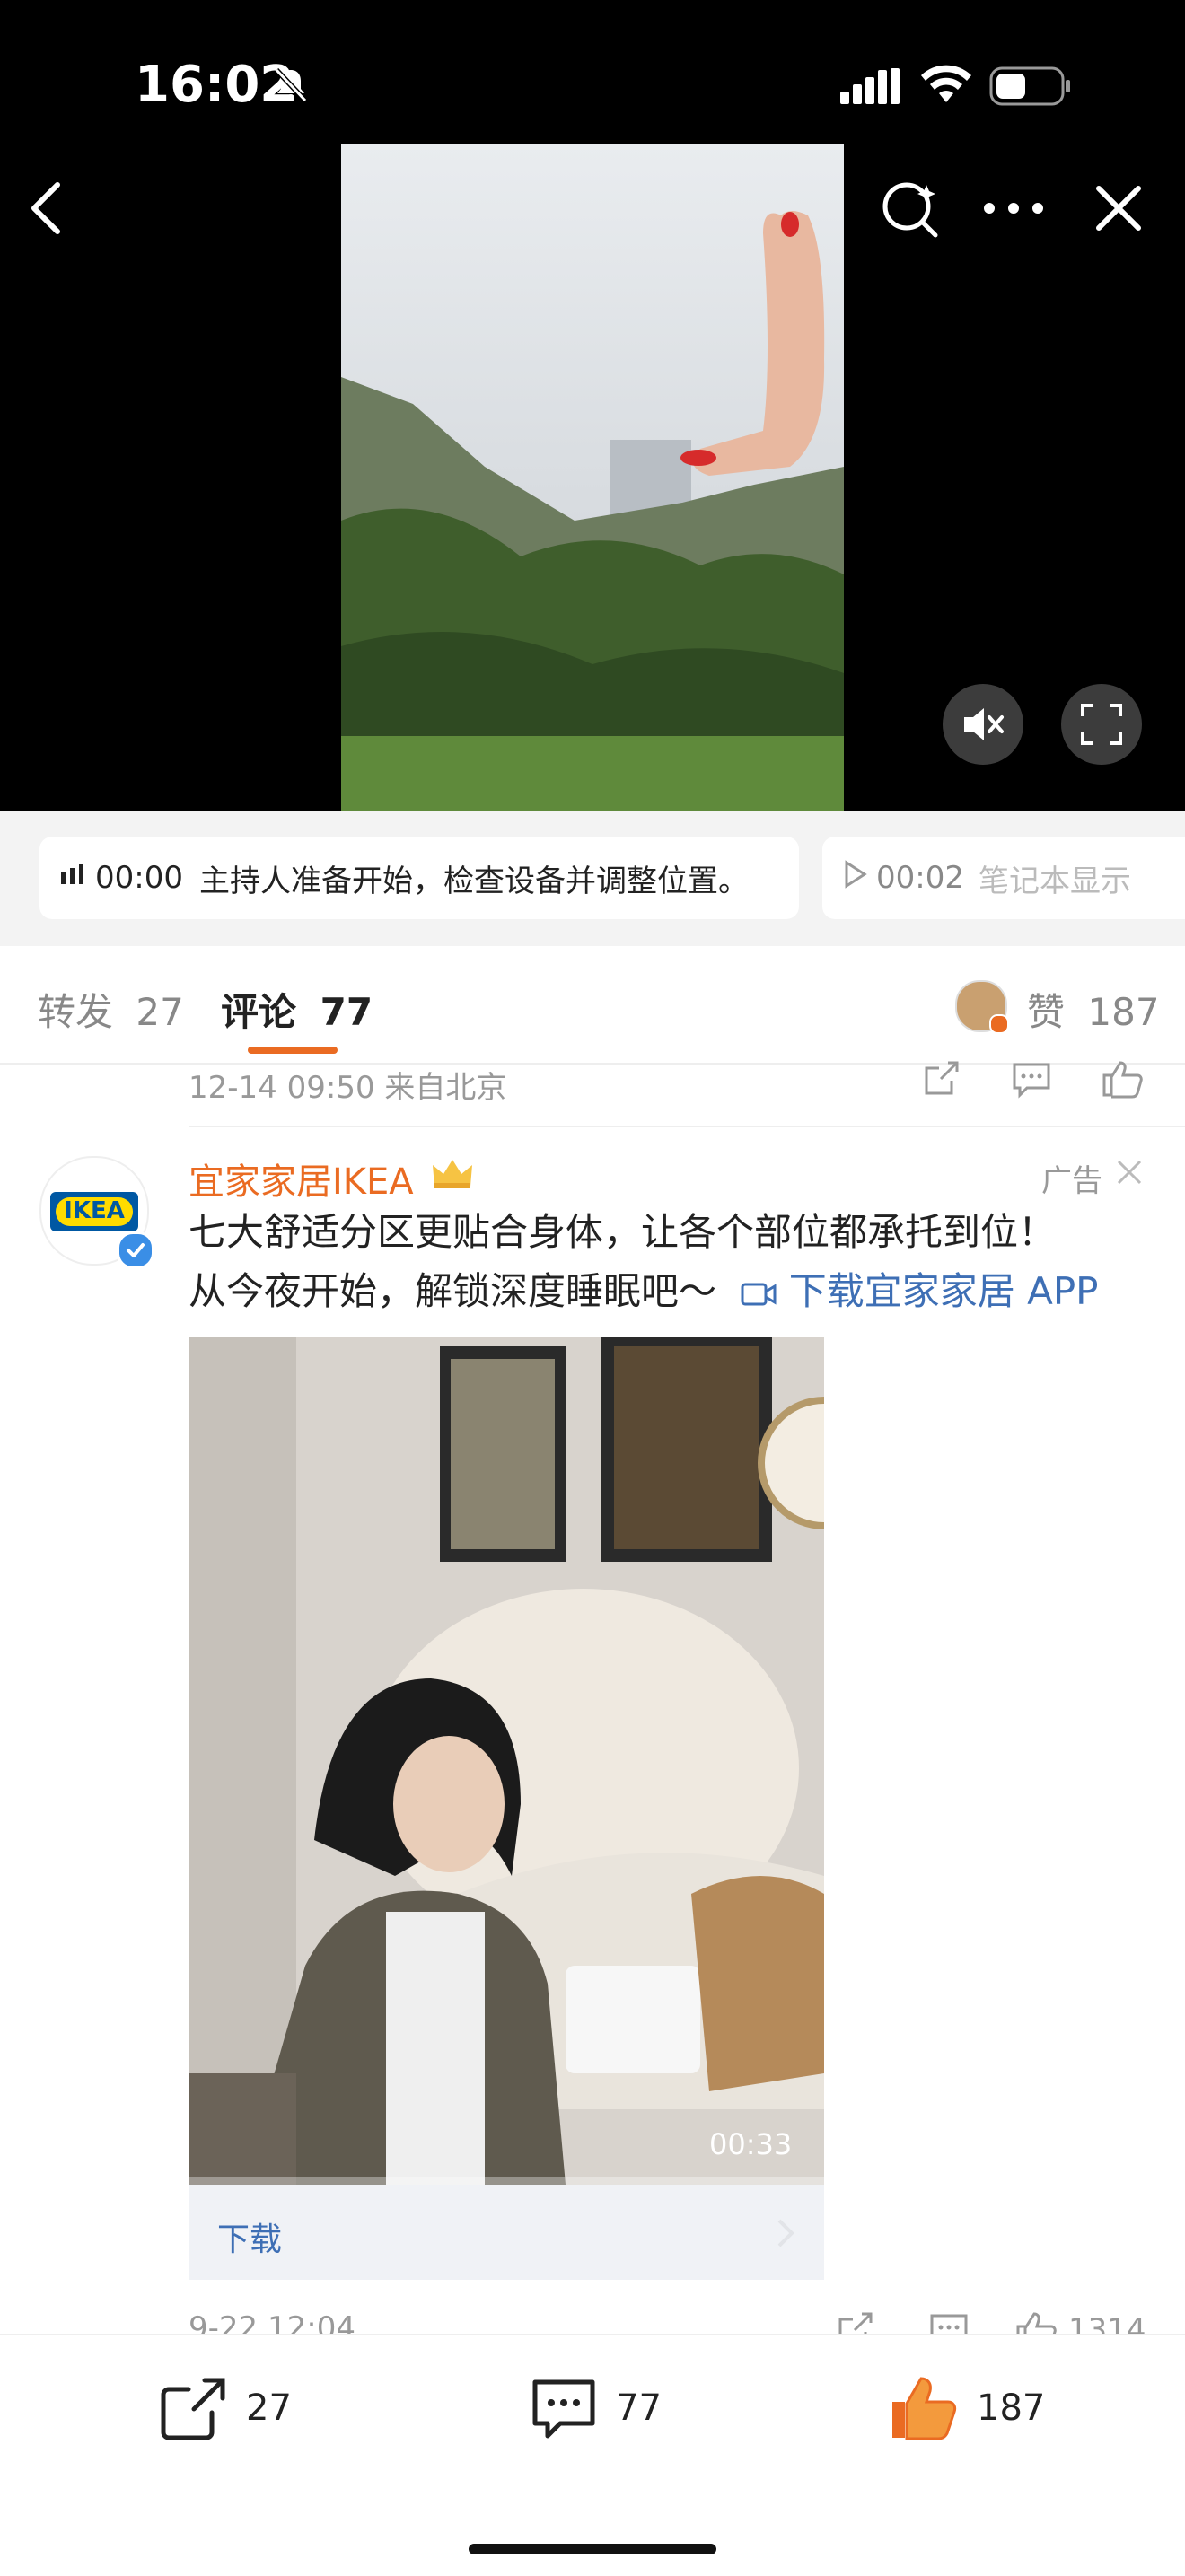 The height and width of the screenshot is (2576, 1185). Describe the element at coordinates (1123, 1012) in the screenshot. I see `tab-likes-count: 187` at that location.